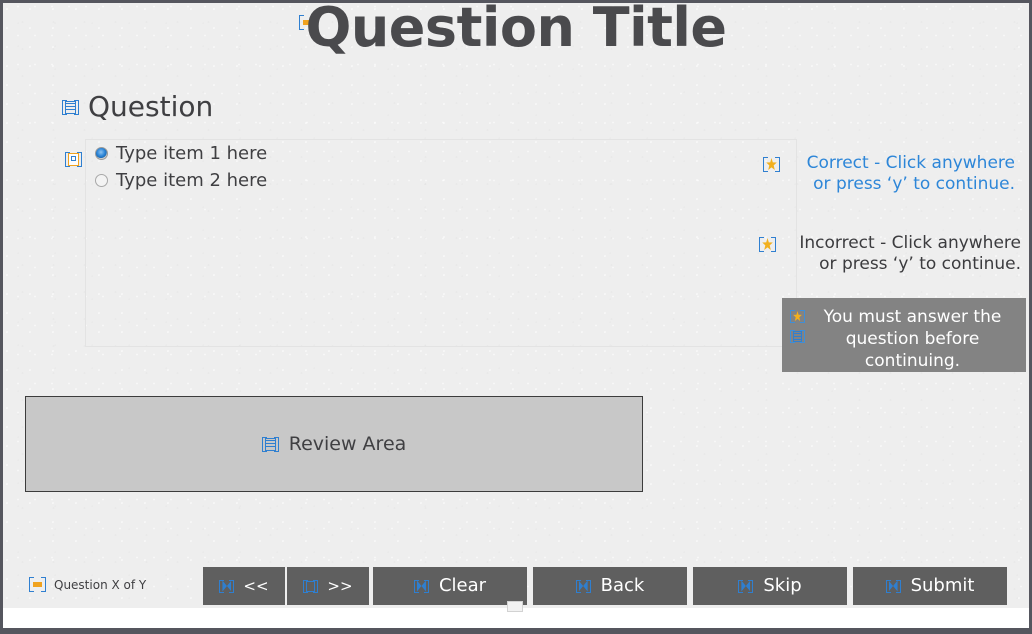  I want to click on slide-resize-handle, so click(515, 606).